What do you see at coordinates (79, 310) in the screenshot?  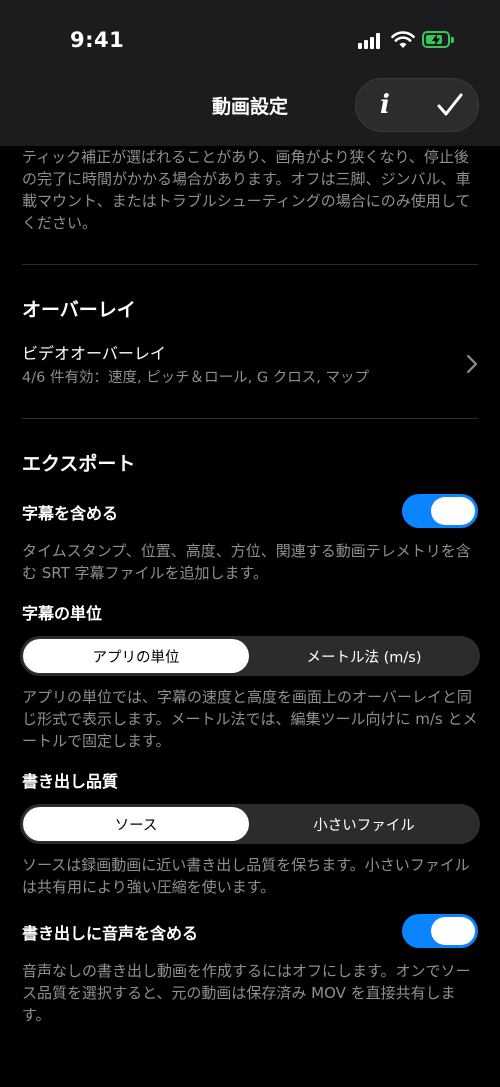 I see `overlay-section-title: オーバーレイ` at bounding box center [79, 310].